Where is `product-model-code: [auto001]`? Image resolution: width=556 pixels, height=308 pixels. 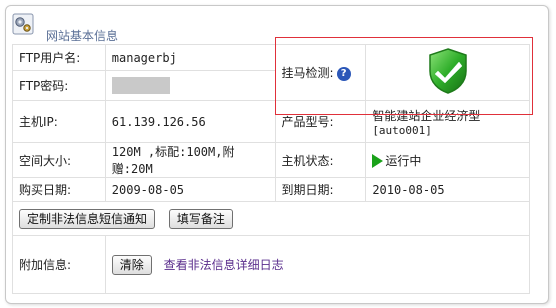 product-model-code: [auto001] is located at coordinates (402, 130).